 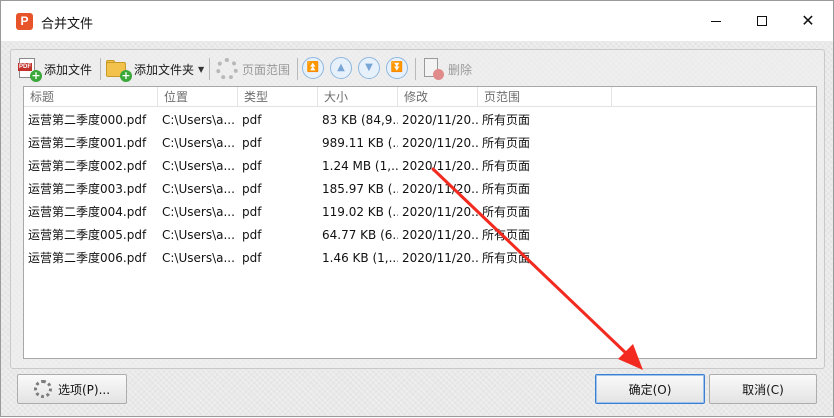 I want to click on arrow-line, so click(x=531, y=262).